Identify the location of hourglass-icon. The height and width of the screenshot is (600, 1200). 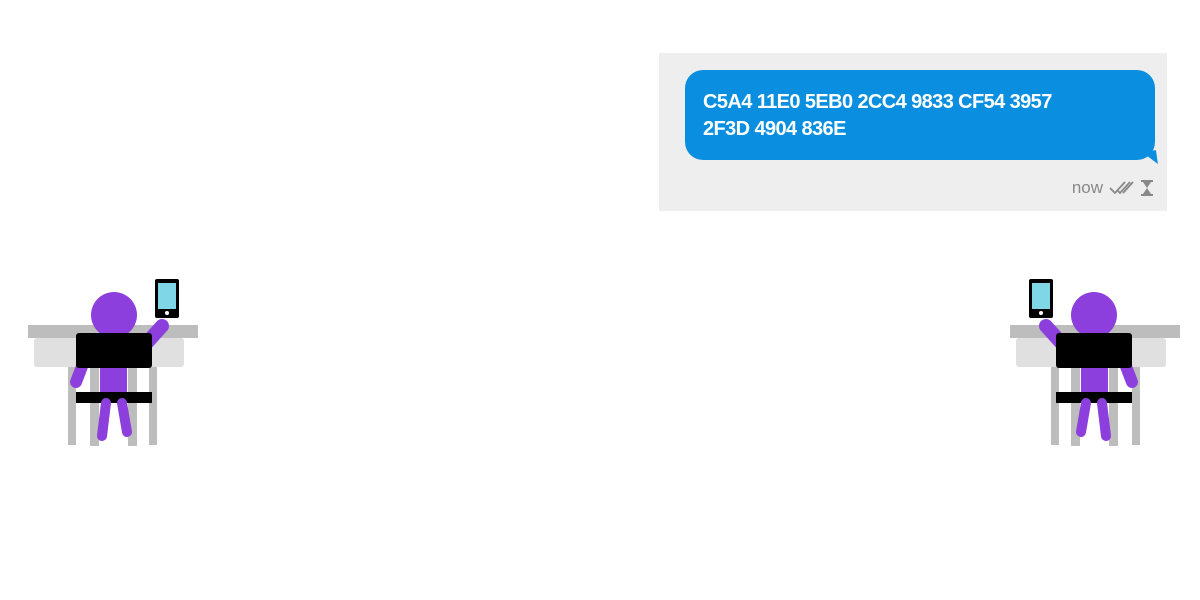
(1147, 188).